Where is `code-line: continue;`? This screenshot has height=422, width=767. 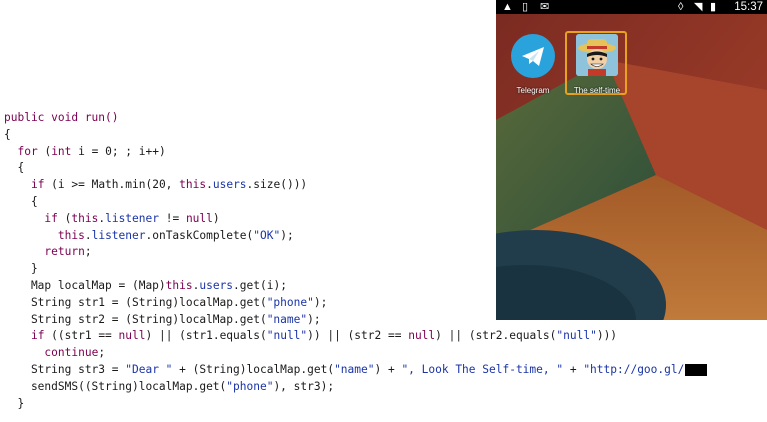 code-line: continue; is located at coordinates (355, 353).